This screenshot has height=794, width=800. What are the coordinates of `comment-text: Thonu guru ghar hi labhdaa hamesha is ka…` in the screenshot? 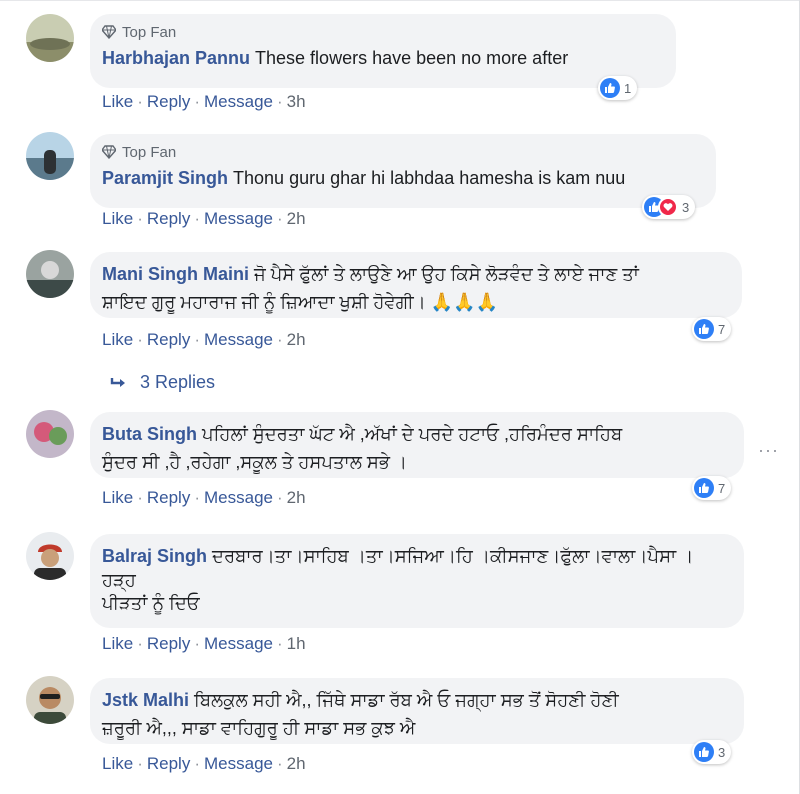 It's located at (429, 178).